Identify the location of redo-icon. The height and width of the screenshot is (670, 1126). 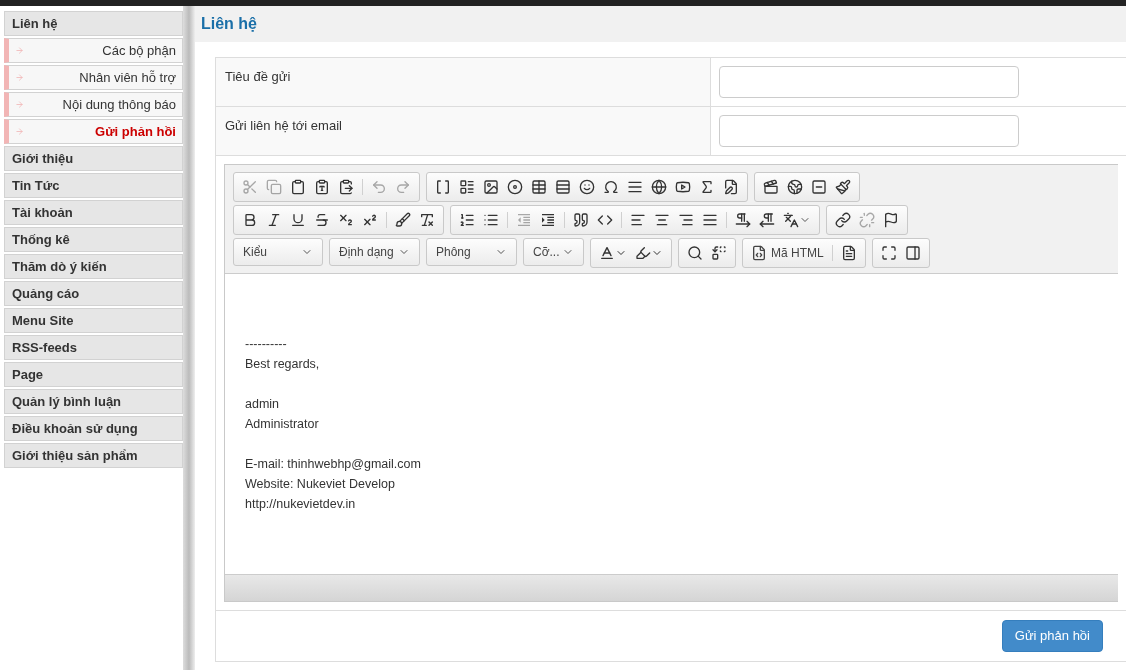
(403, 187).